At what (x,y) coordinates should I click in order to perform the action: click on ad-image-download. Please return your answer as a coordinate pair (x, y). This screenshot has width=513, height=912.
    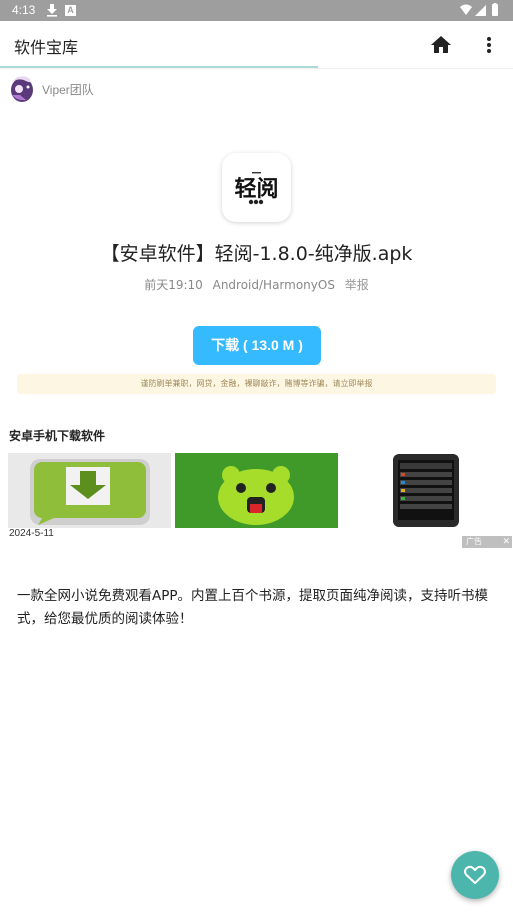
    Looking at the image, I should click on (89, 490).